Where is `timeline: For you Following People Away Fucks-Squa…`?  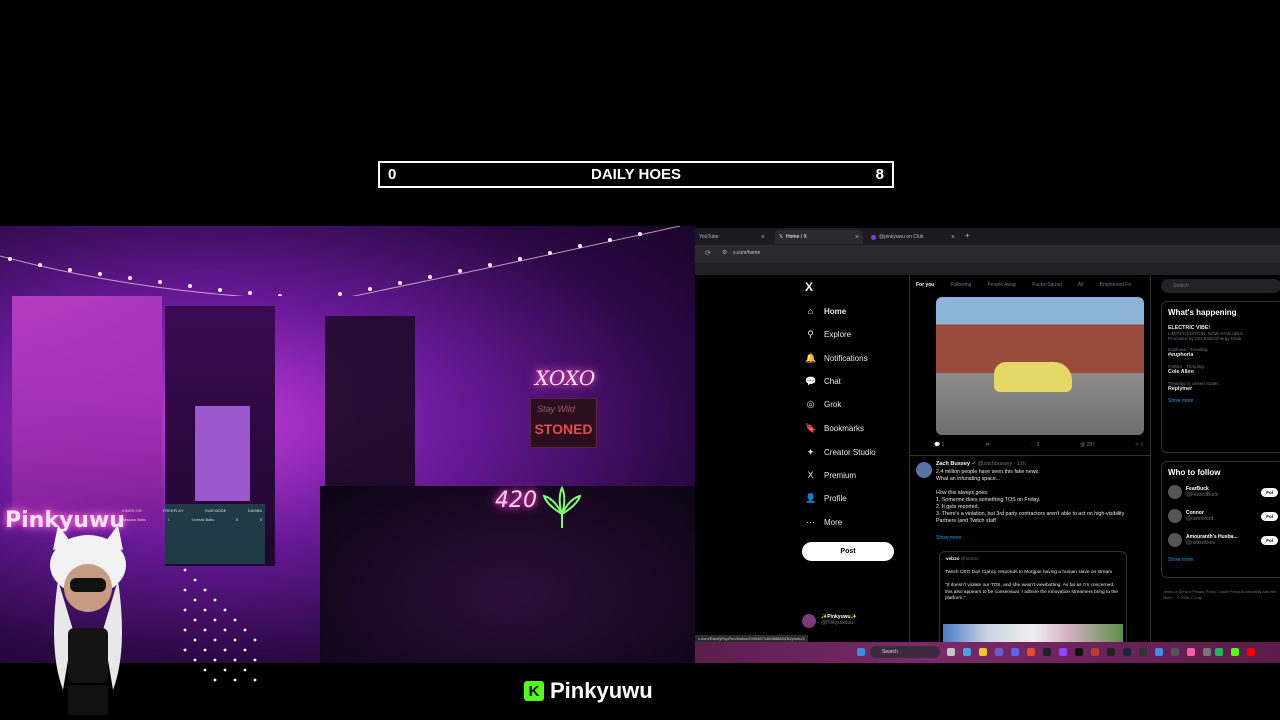 timeline: For you Following People Away Fucks-Squa… is located at coordinates (1030, 460).